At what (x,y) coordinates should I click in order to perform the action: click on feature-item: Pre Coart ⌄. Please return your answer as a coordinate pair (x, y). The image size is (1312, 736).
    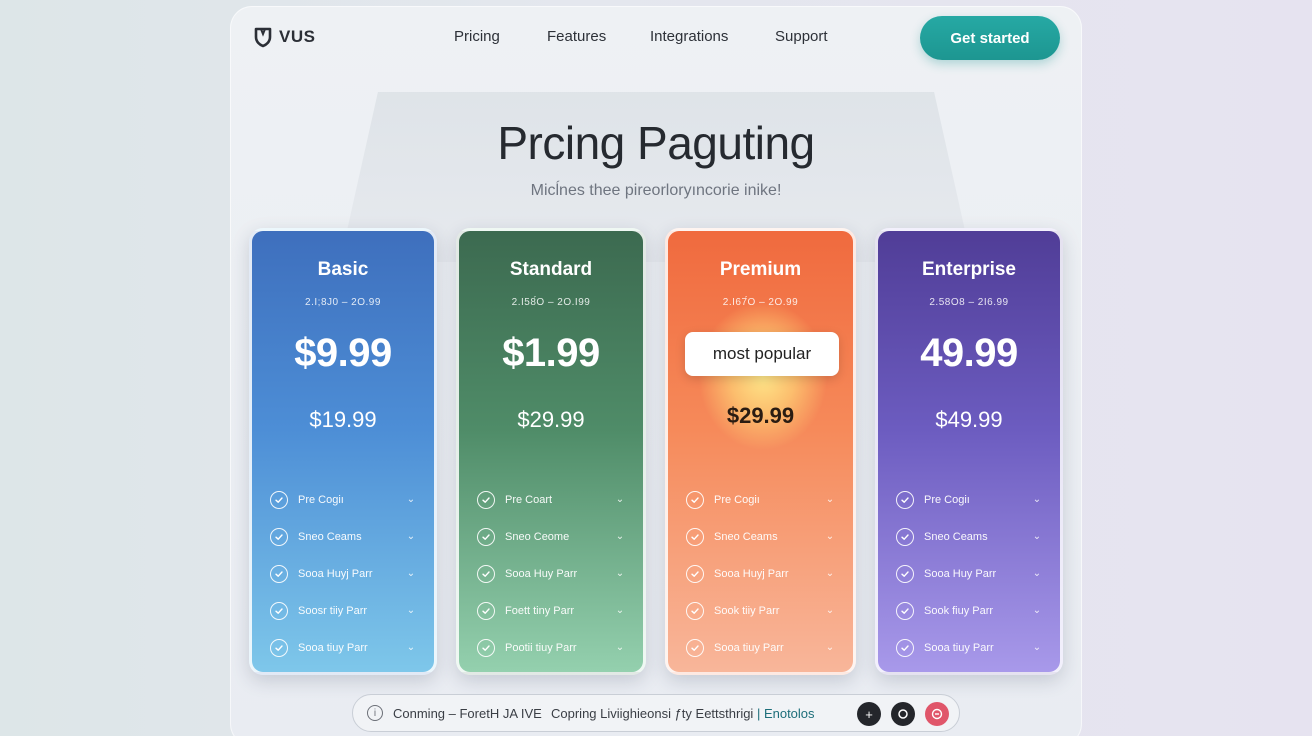
    Looking at the image, I should click on (551, 499).